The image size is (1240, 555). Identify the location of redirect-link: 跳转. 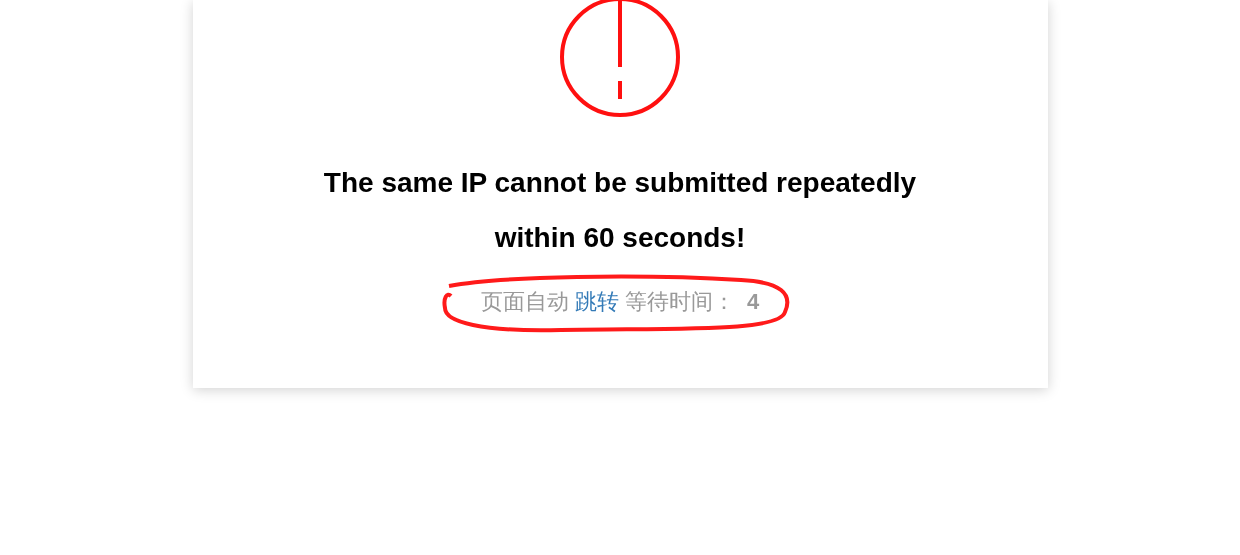
(596, 301).